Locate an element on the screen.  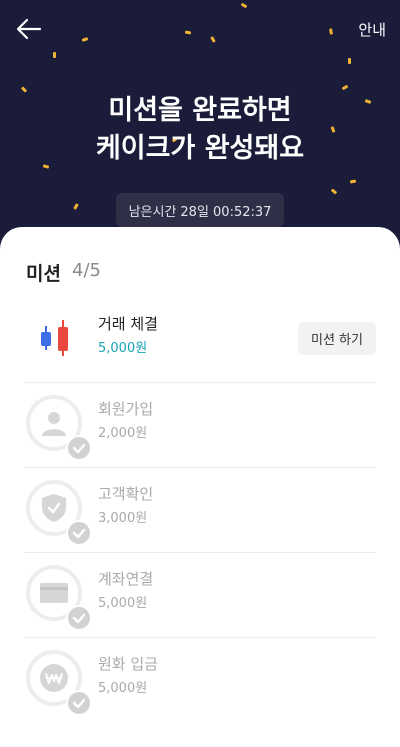
arrow-left-icon is located at coordinates (29, 29).